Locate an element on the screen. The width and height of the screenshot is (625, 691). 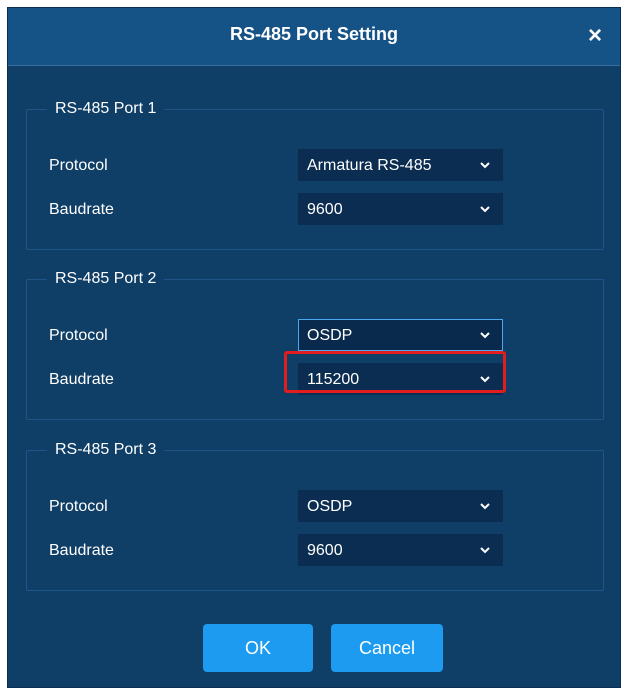
port-1-baudrate-value: 9600 is located at coordinates (325, 209).